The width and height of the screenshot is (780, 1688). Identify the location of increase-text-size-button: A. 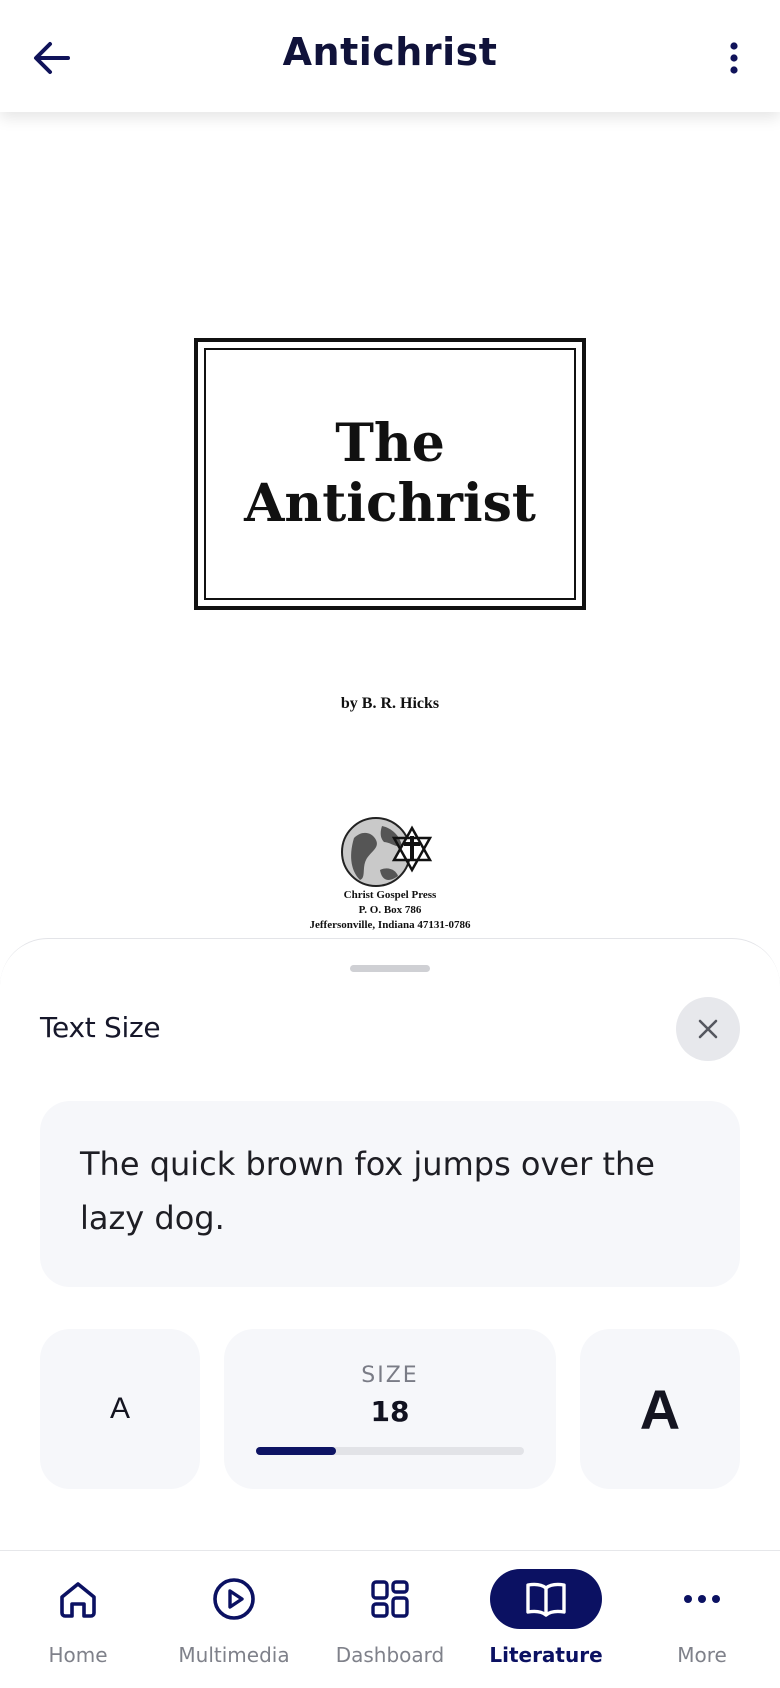
(660, 1409).